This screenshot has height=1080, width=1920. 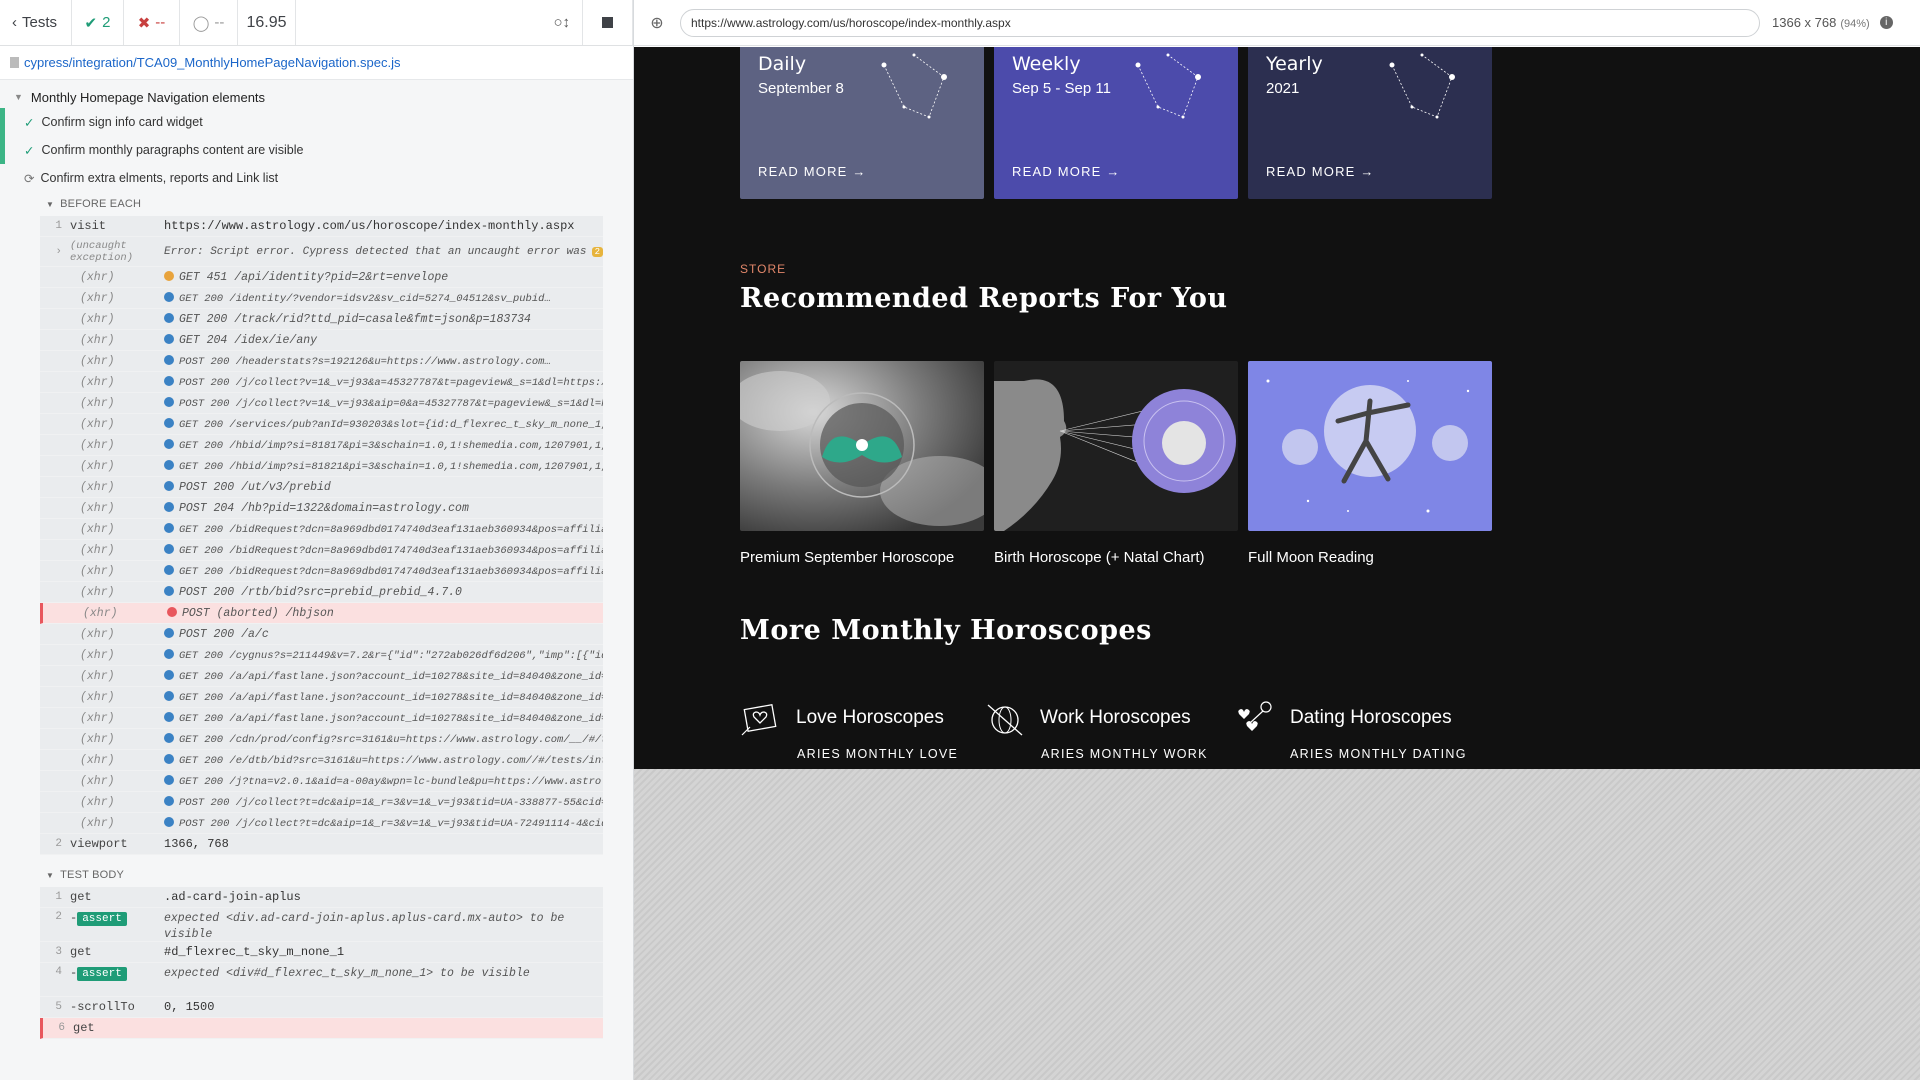 What do you see at coordinates (316, 875) in the screenshot?
I see `test-body-hook: ▼ TEST BODY` at bounding box center [316, 875].